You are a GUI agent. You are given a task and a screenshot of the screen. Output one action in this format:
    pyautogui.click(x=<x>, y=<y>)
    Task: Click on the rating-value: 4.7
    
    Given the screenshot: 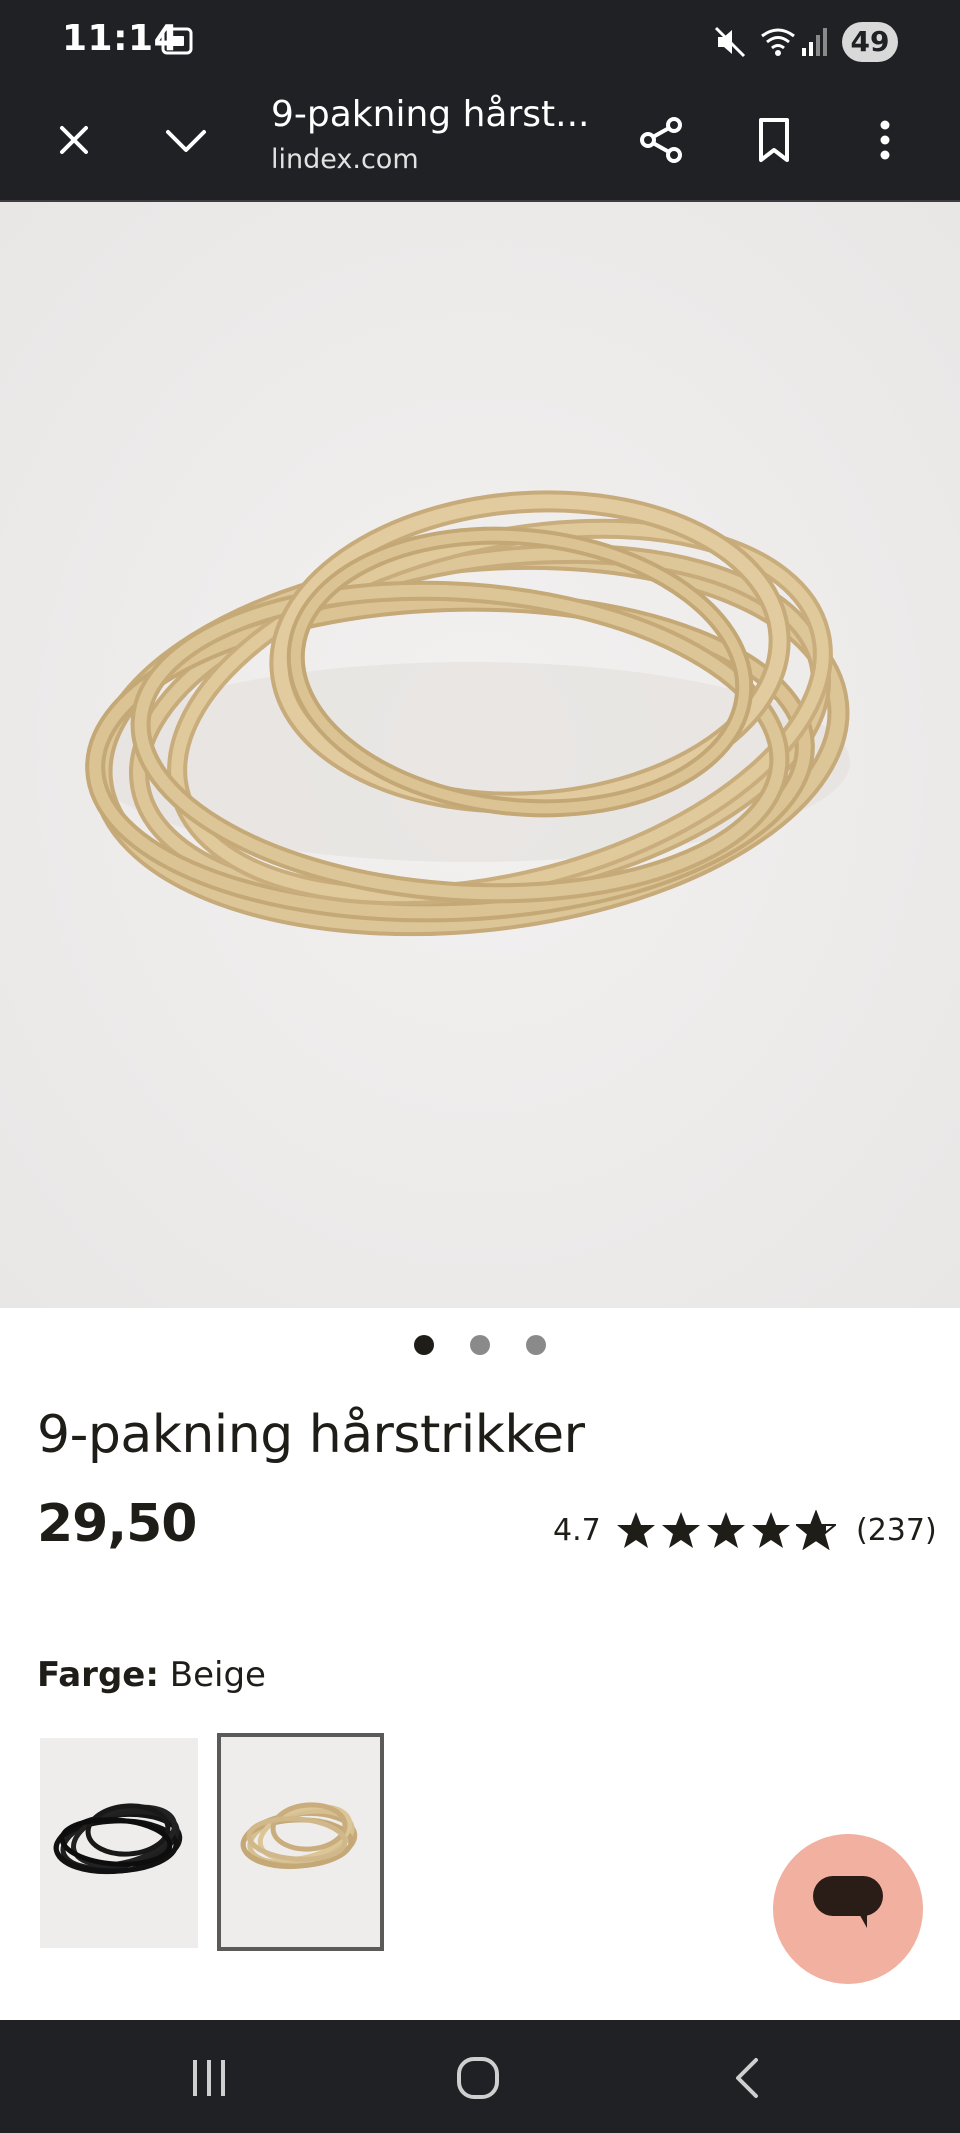 What is the action you would take?
    pyautogui.click(x=577, y=1530)
    